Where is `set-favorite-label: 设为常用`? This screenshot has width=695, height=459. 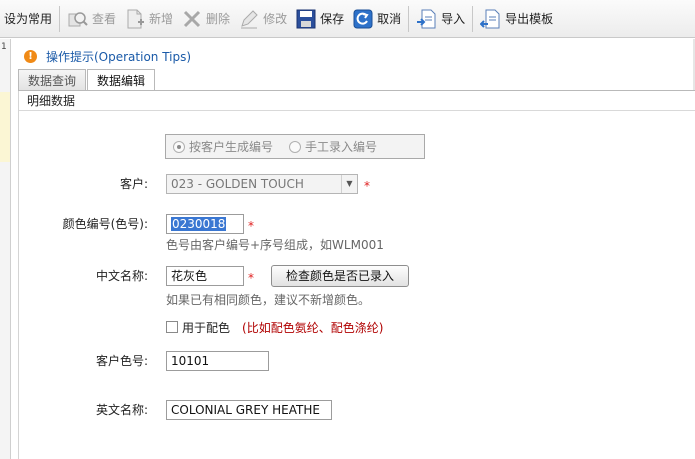
set-favorite-label: 设为常用 is located at coordinates (28, 19).